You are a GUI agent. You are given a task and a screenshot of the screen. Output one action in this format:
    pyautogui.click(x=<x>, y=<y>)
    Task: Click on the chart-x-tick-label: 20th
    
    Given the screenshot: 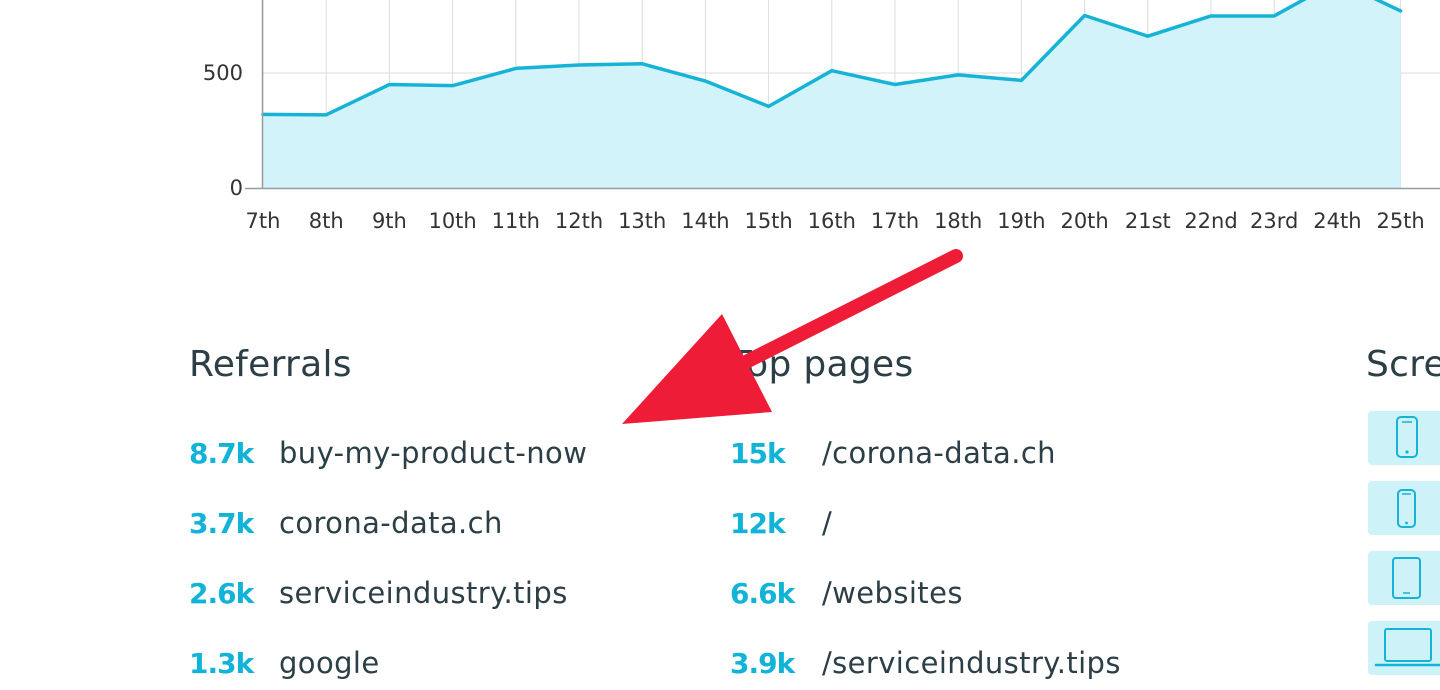 What is the action you would take?
    pyautogui.click(x=1084, y=221)
    